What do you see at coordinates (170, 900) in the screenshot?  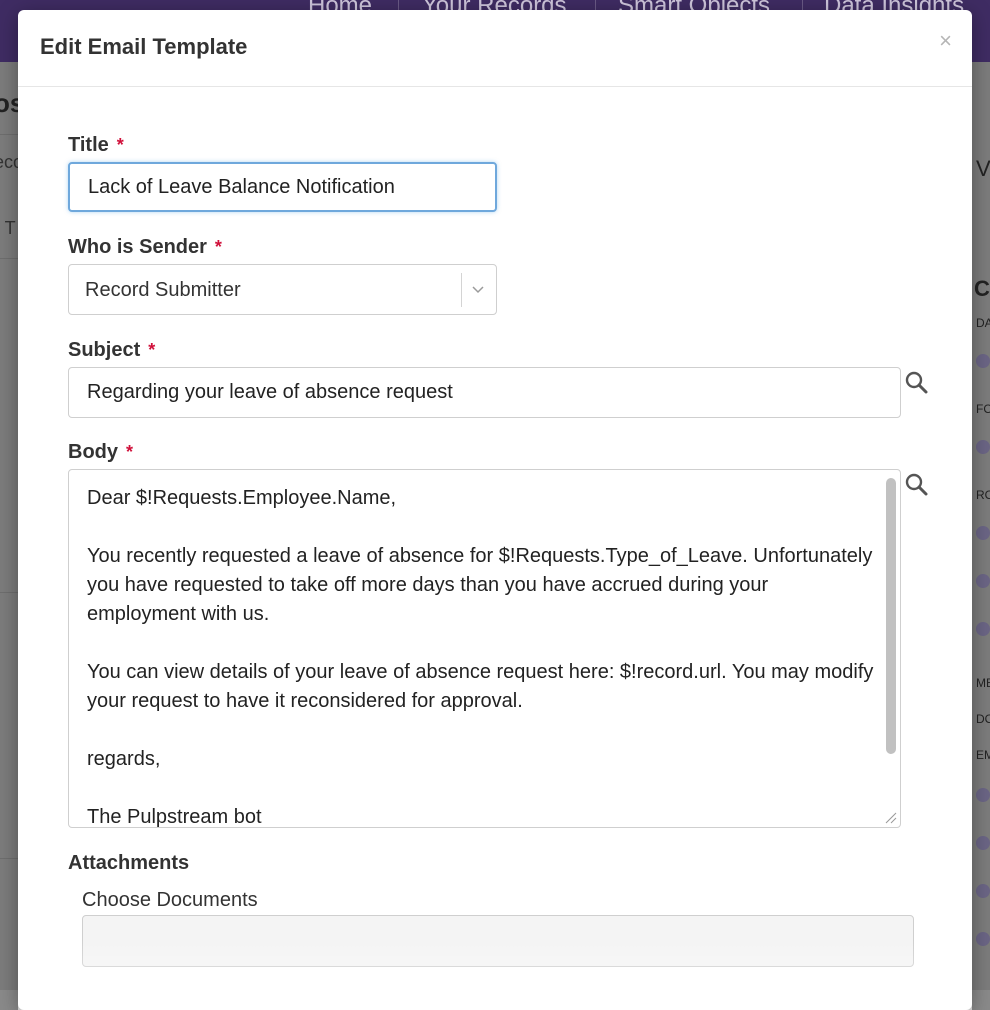 I see `choose-documents-label: Choose Documents` at bounding box center [170, 900].